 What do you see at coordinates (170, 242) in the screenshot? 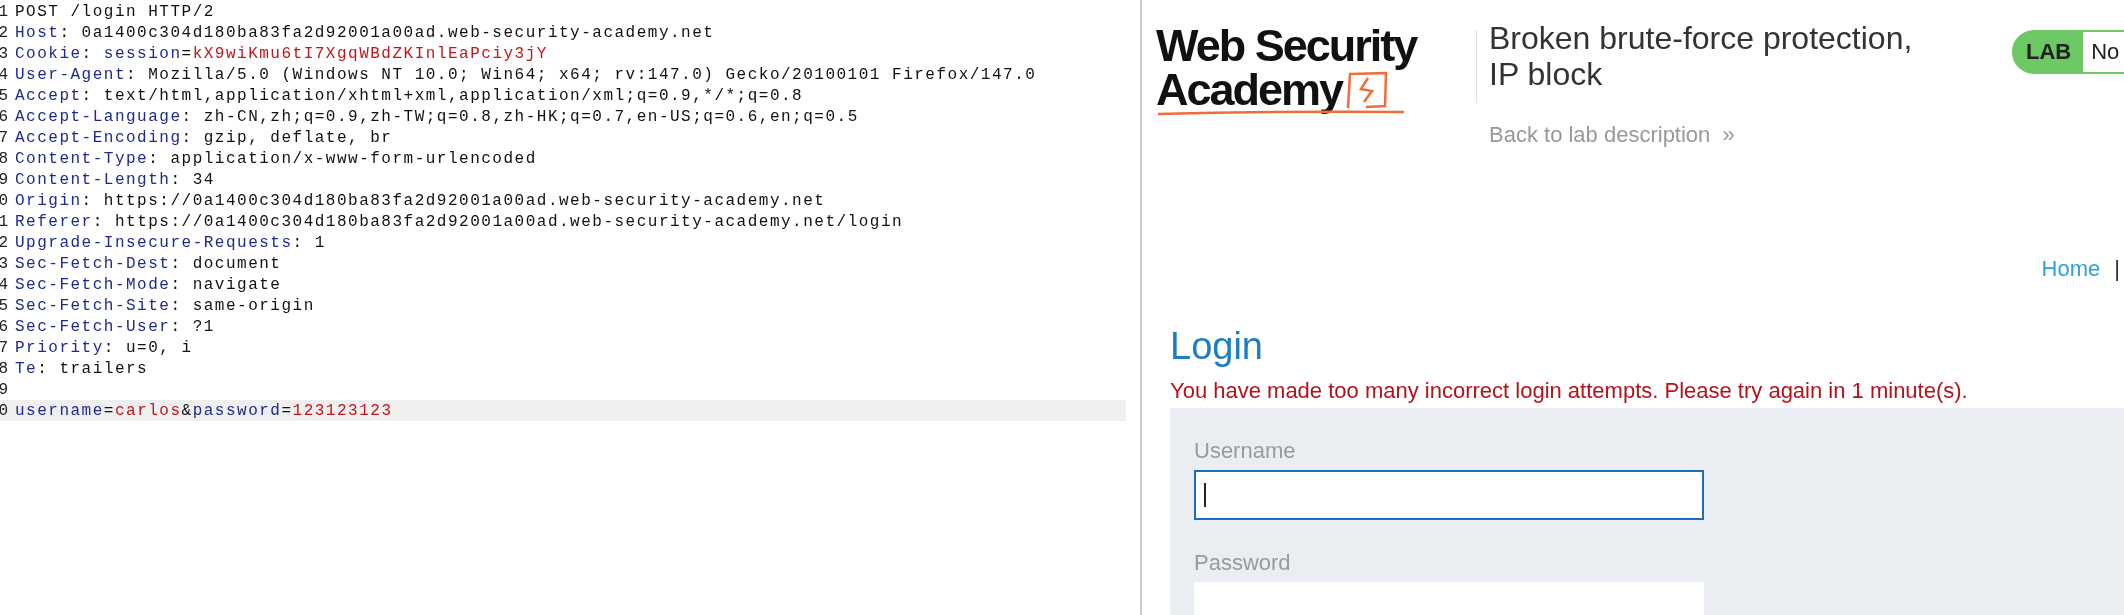
I see `code-line: Upgrade-Insecure-Requests: 1` at bounding box center [170, 242].